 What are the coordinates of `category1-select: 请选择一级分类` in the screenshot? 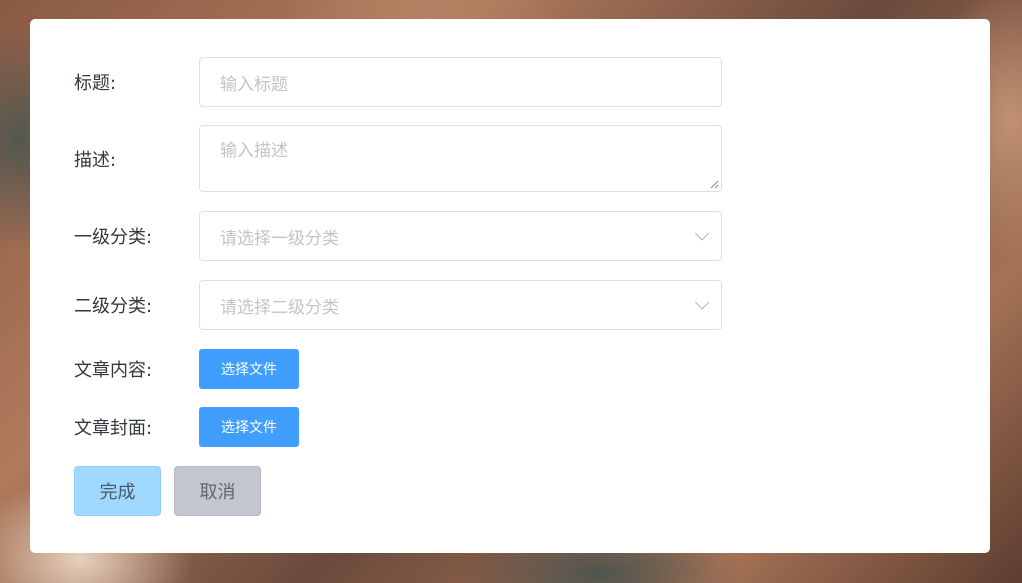 It's located at (460, 236).